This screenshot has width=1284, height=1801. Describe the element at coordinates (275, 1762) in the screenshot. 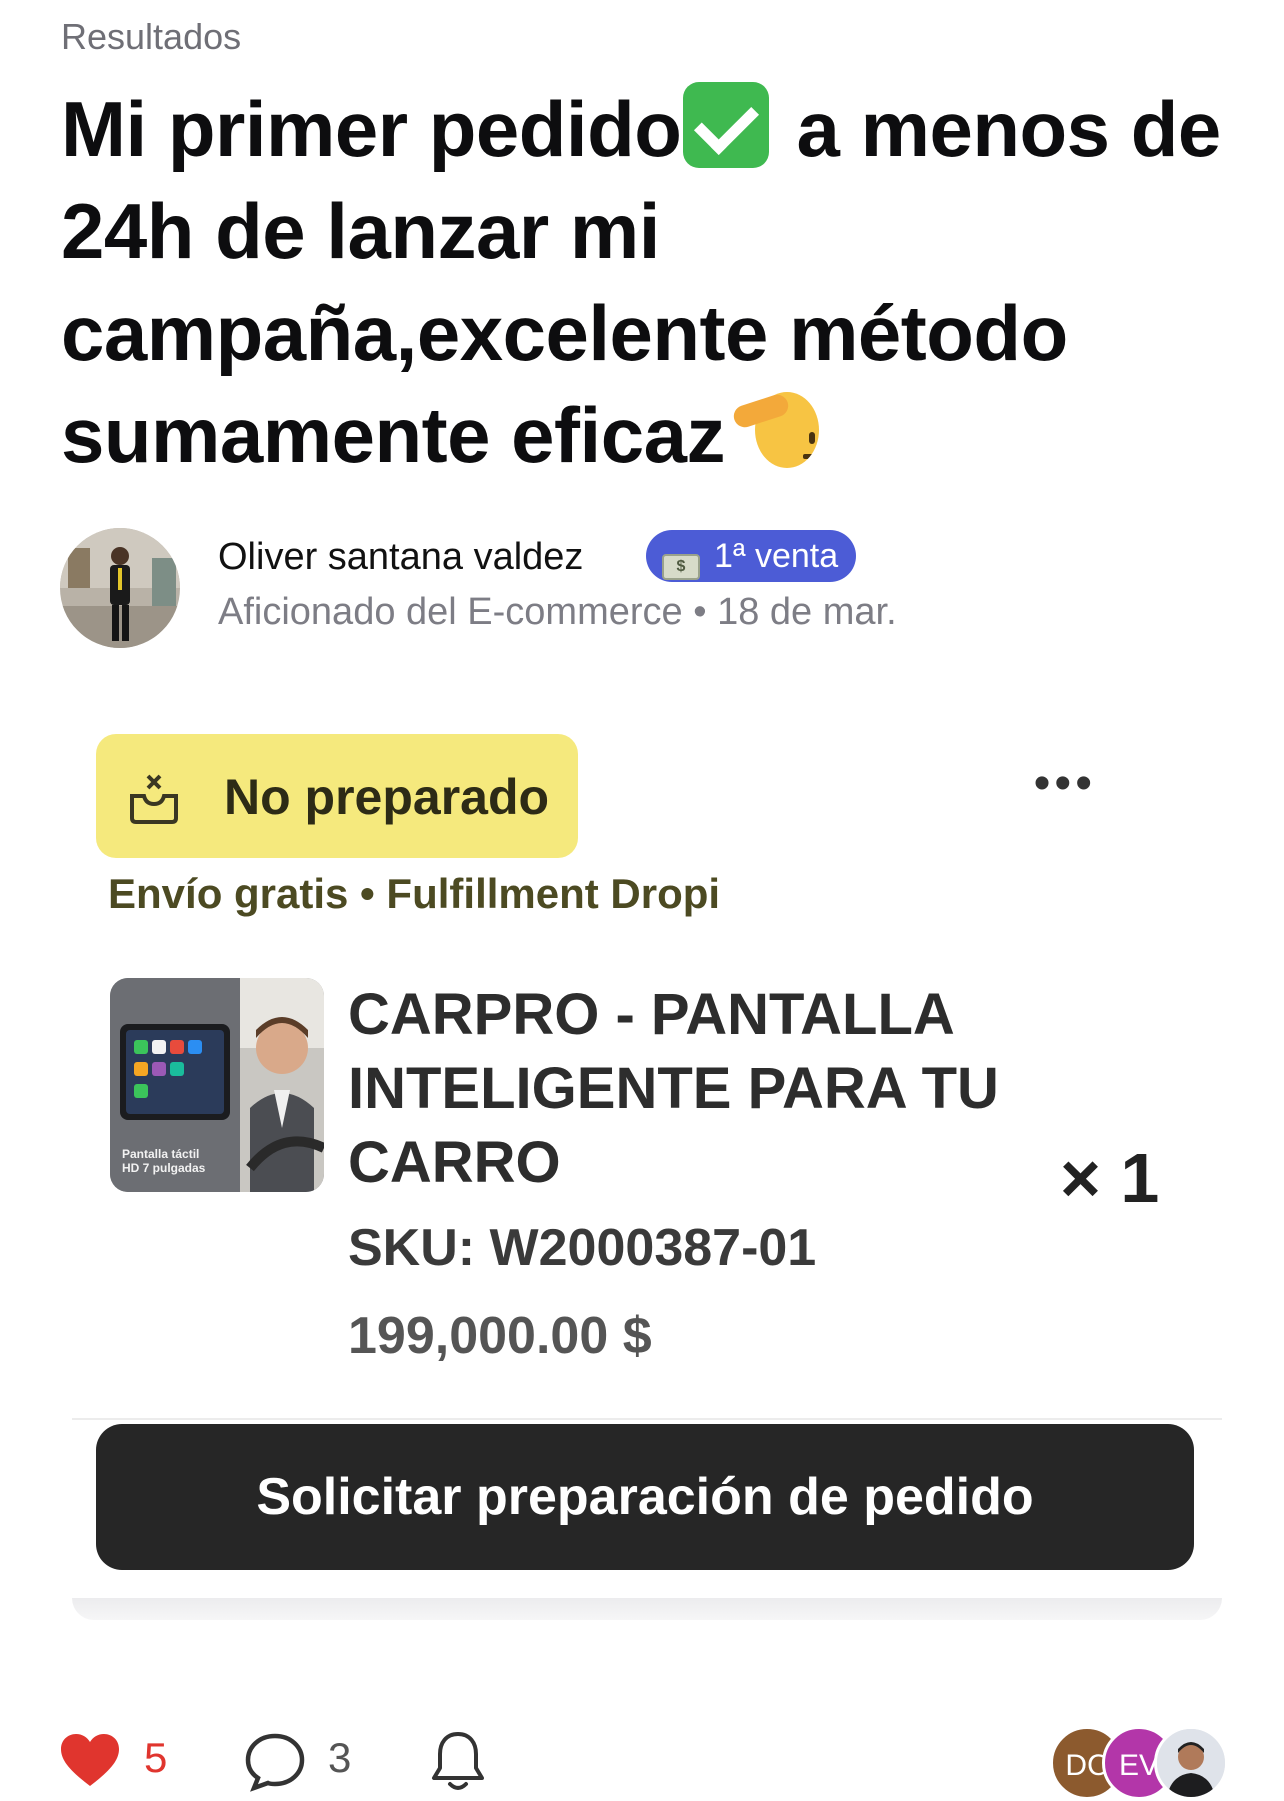

I see `comment-icon` at that location.